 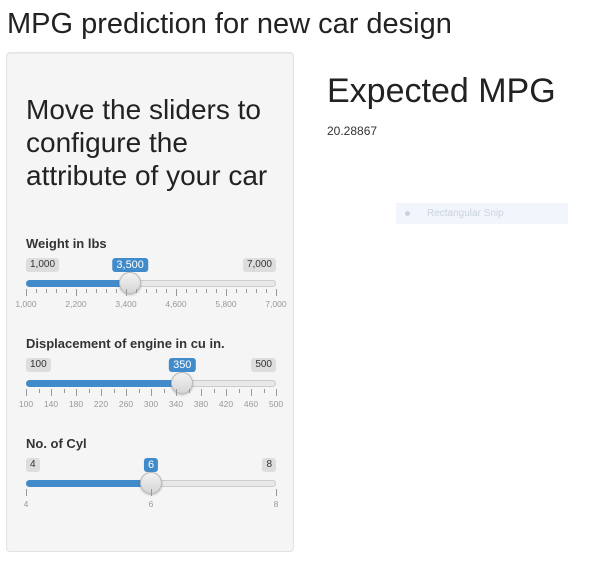 What do you see at coordinates (88, 483) in the screenshot?
I see `cylinders-slider-fill` at bounding box center [88, 483].